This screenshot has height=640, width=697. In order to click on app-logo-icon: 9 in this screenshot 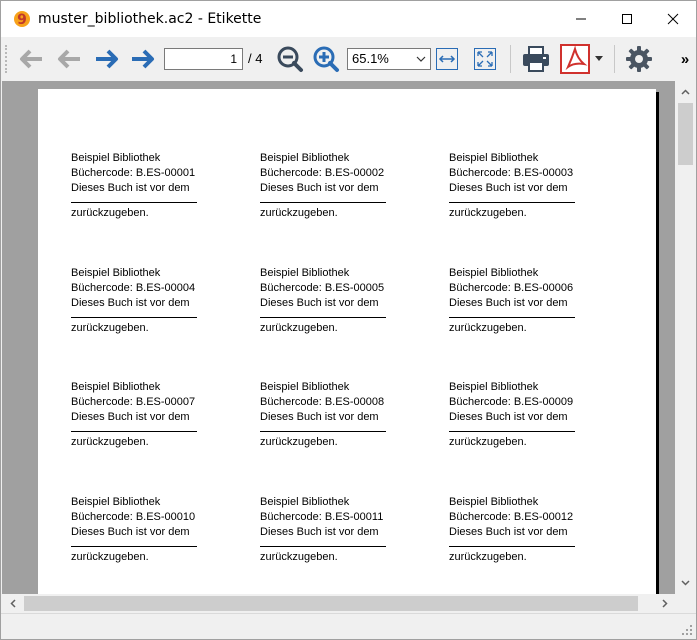, I will do `click(22, 19)`.